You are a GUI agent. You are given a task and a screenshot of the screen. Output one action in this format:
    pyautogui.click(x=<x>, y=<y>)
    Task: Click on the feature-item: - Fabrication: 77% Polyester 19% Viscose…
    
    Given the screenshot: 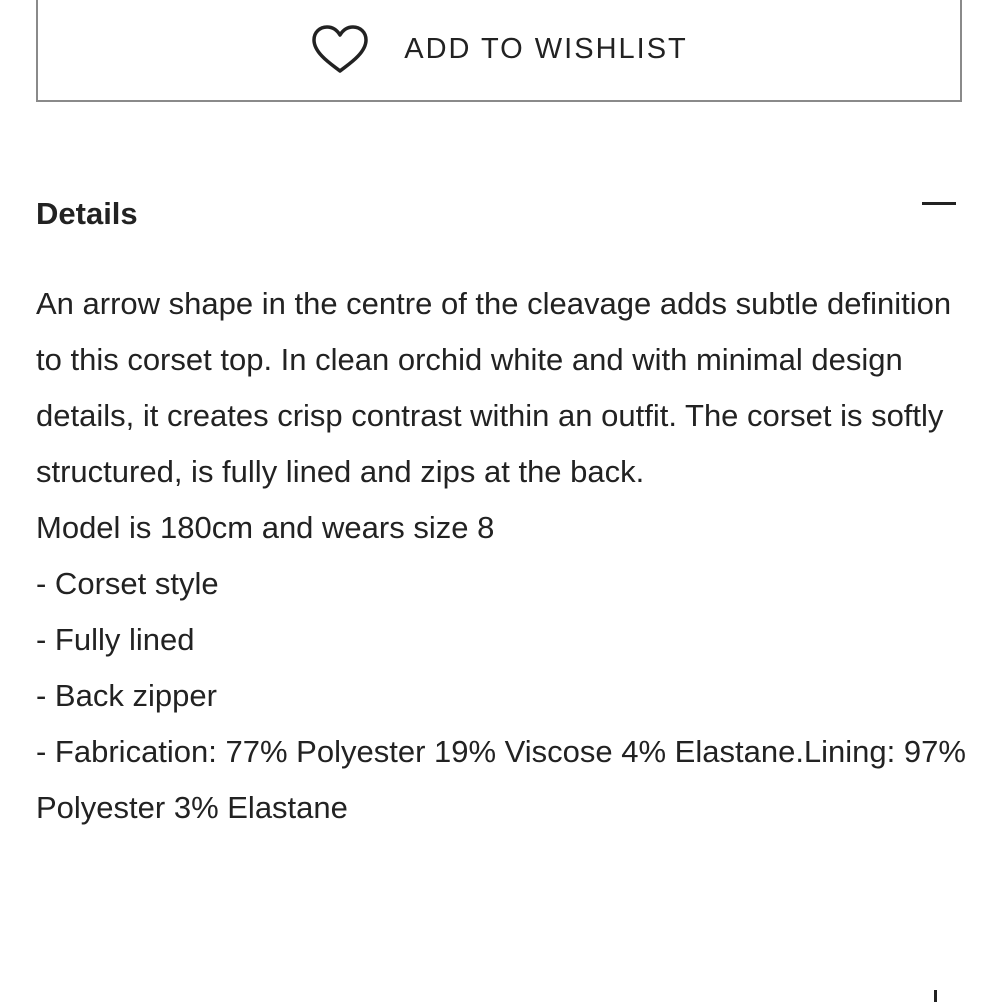 What is the action you would take?
    pyautogui.click(x=501, y=779)
    